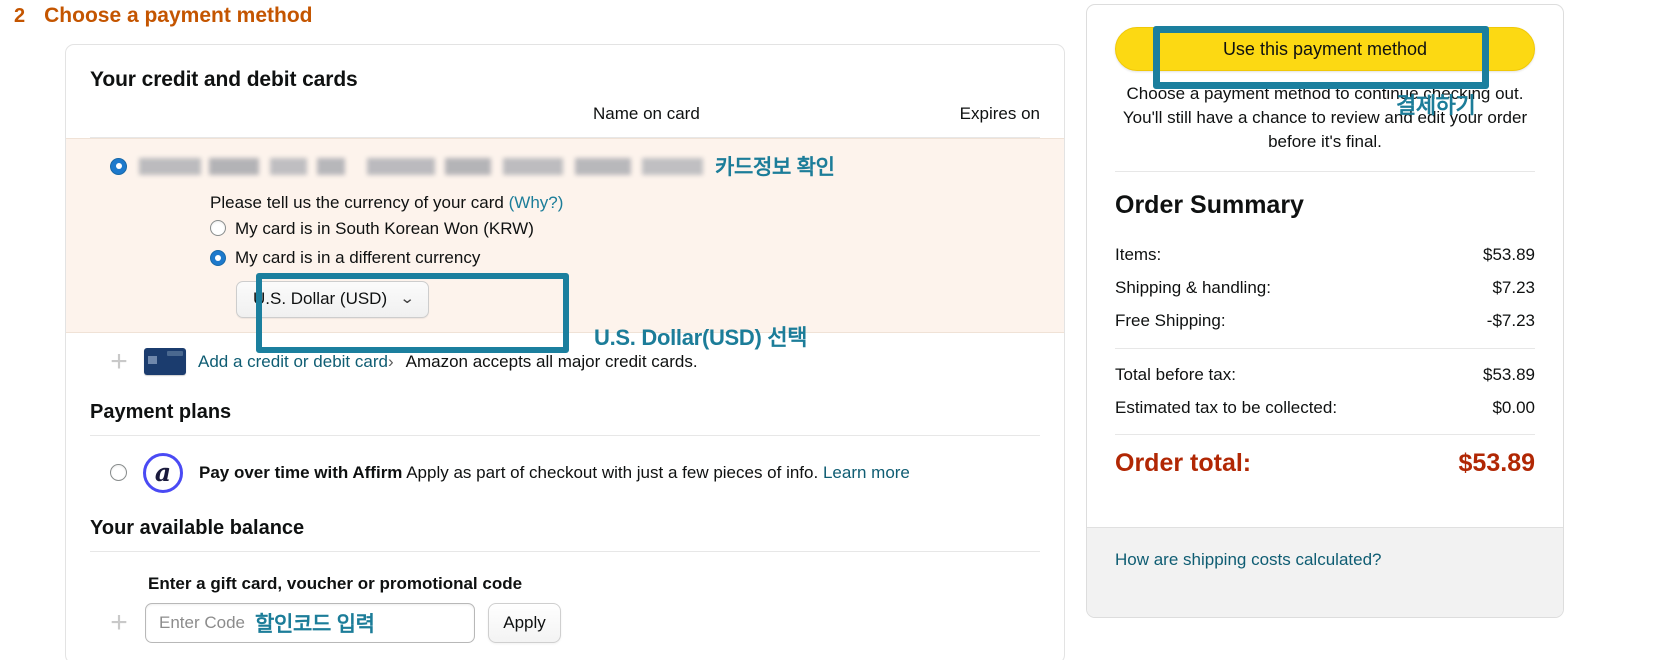  I want to click on credit-card-icon, so click(165, 362).